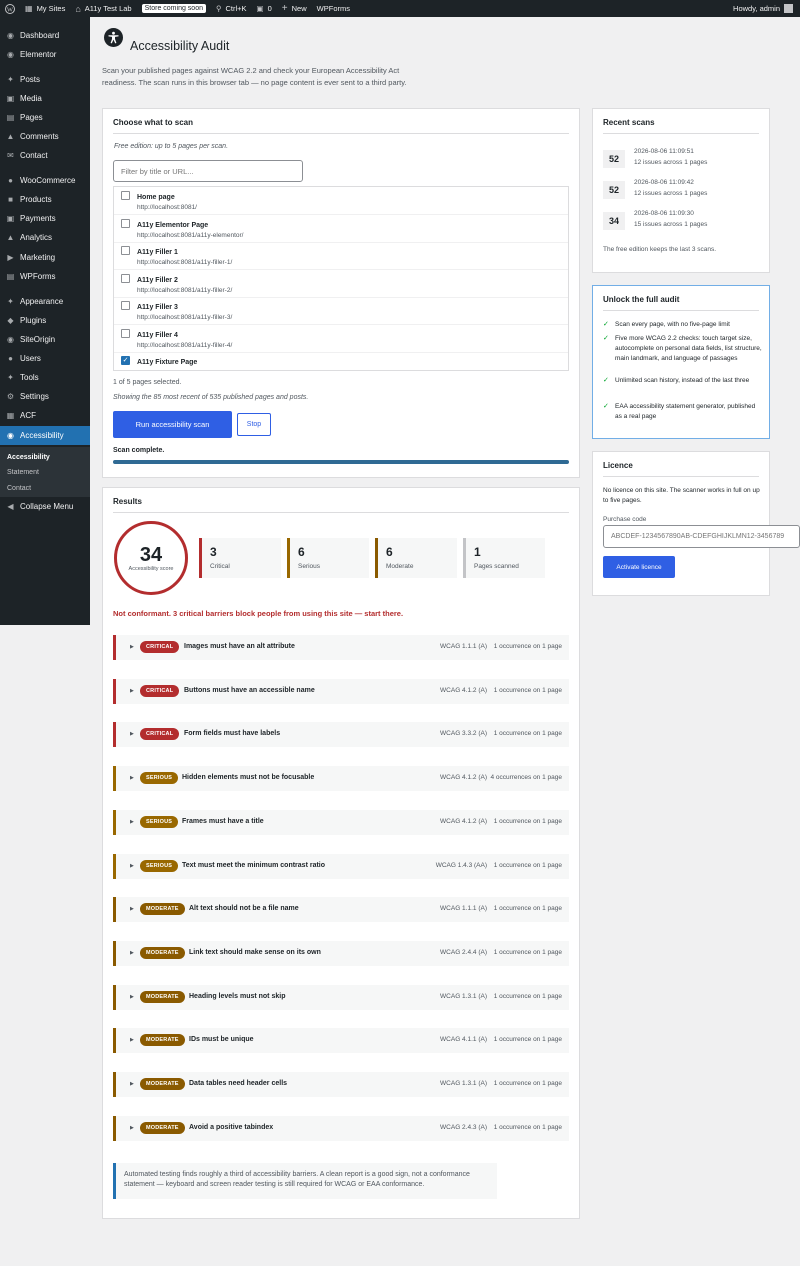 The width and height of the screenshot is (800, 1266). I want to click on sidebar-item-plugins: ◆ Plugins, so click(45, 320).